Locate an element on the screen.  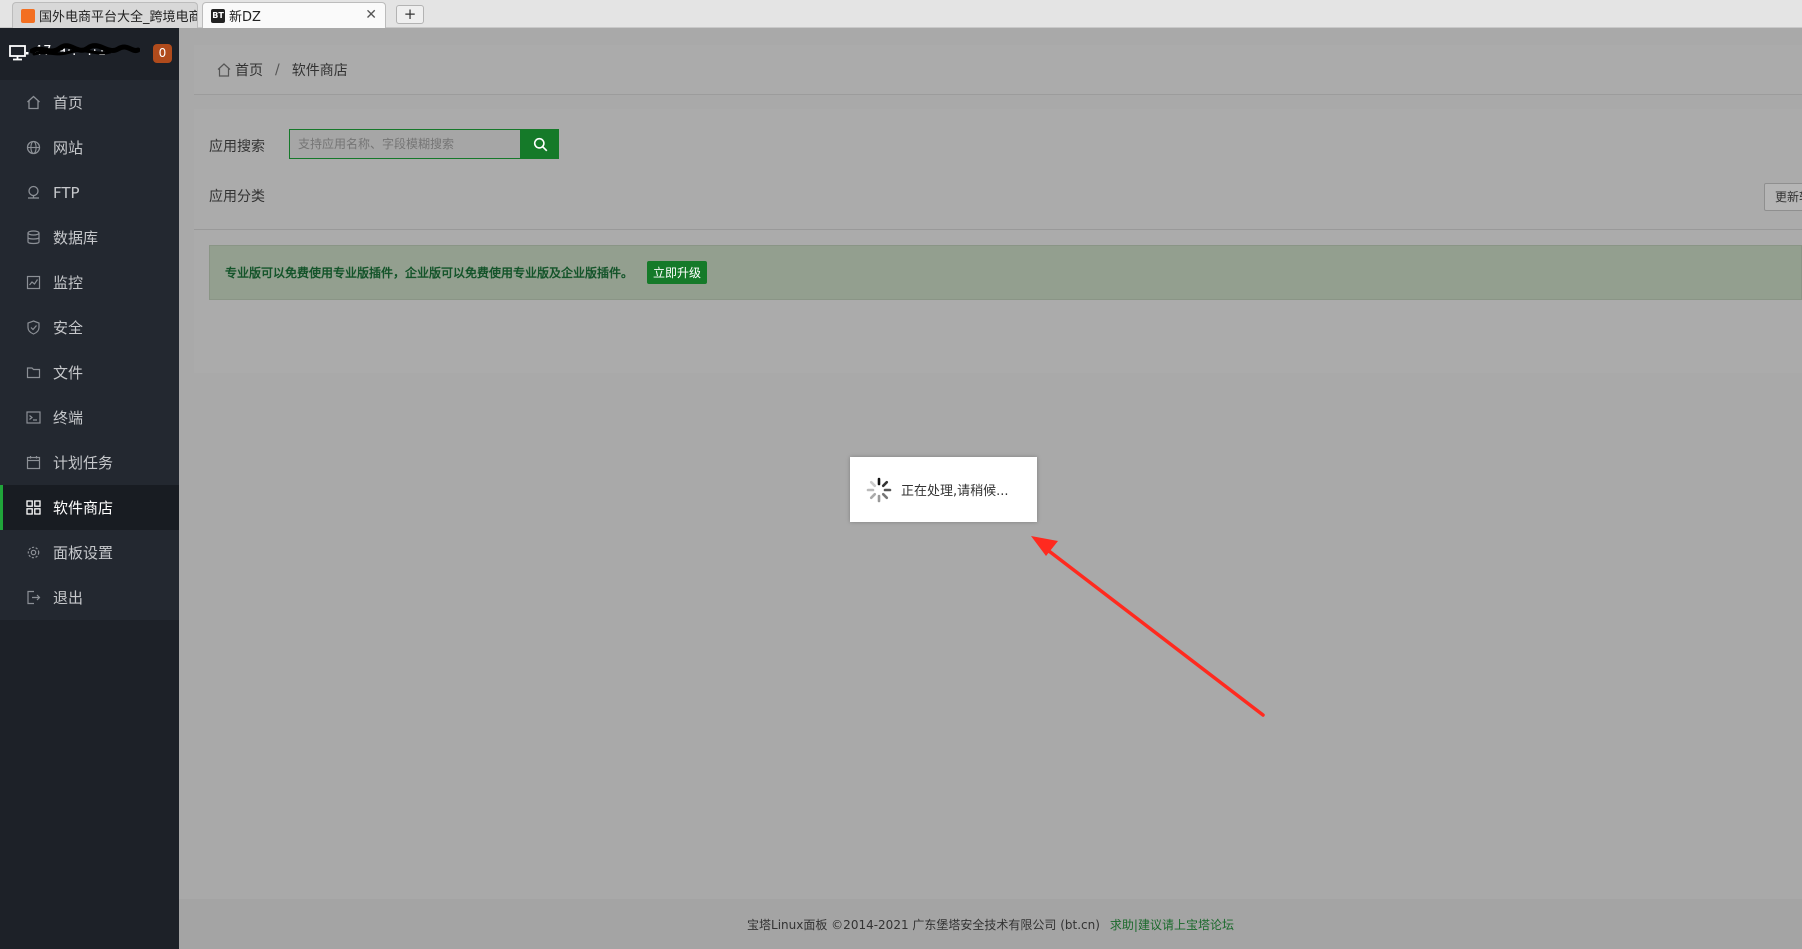
search-label: 应用搜索 is located at coordinates (237, 147).